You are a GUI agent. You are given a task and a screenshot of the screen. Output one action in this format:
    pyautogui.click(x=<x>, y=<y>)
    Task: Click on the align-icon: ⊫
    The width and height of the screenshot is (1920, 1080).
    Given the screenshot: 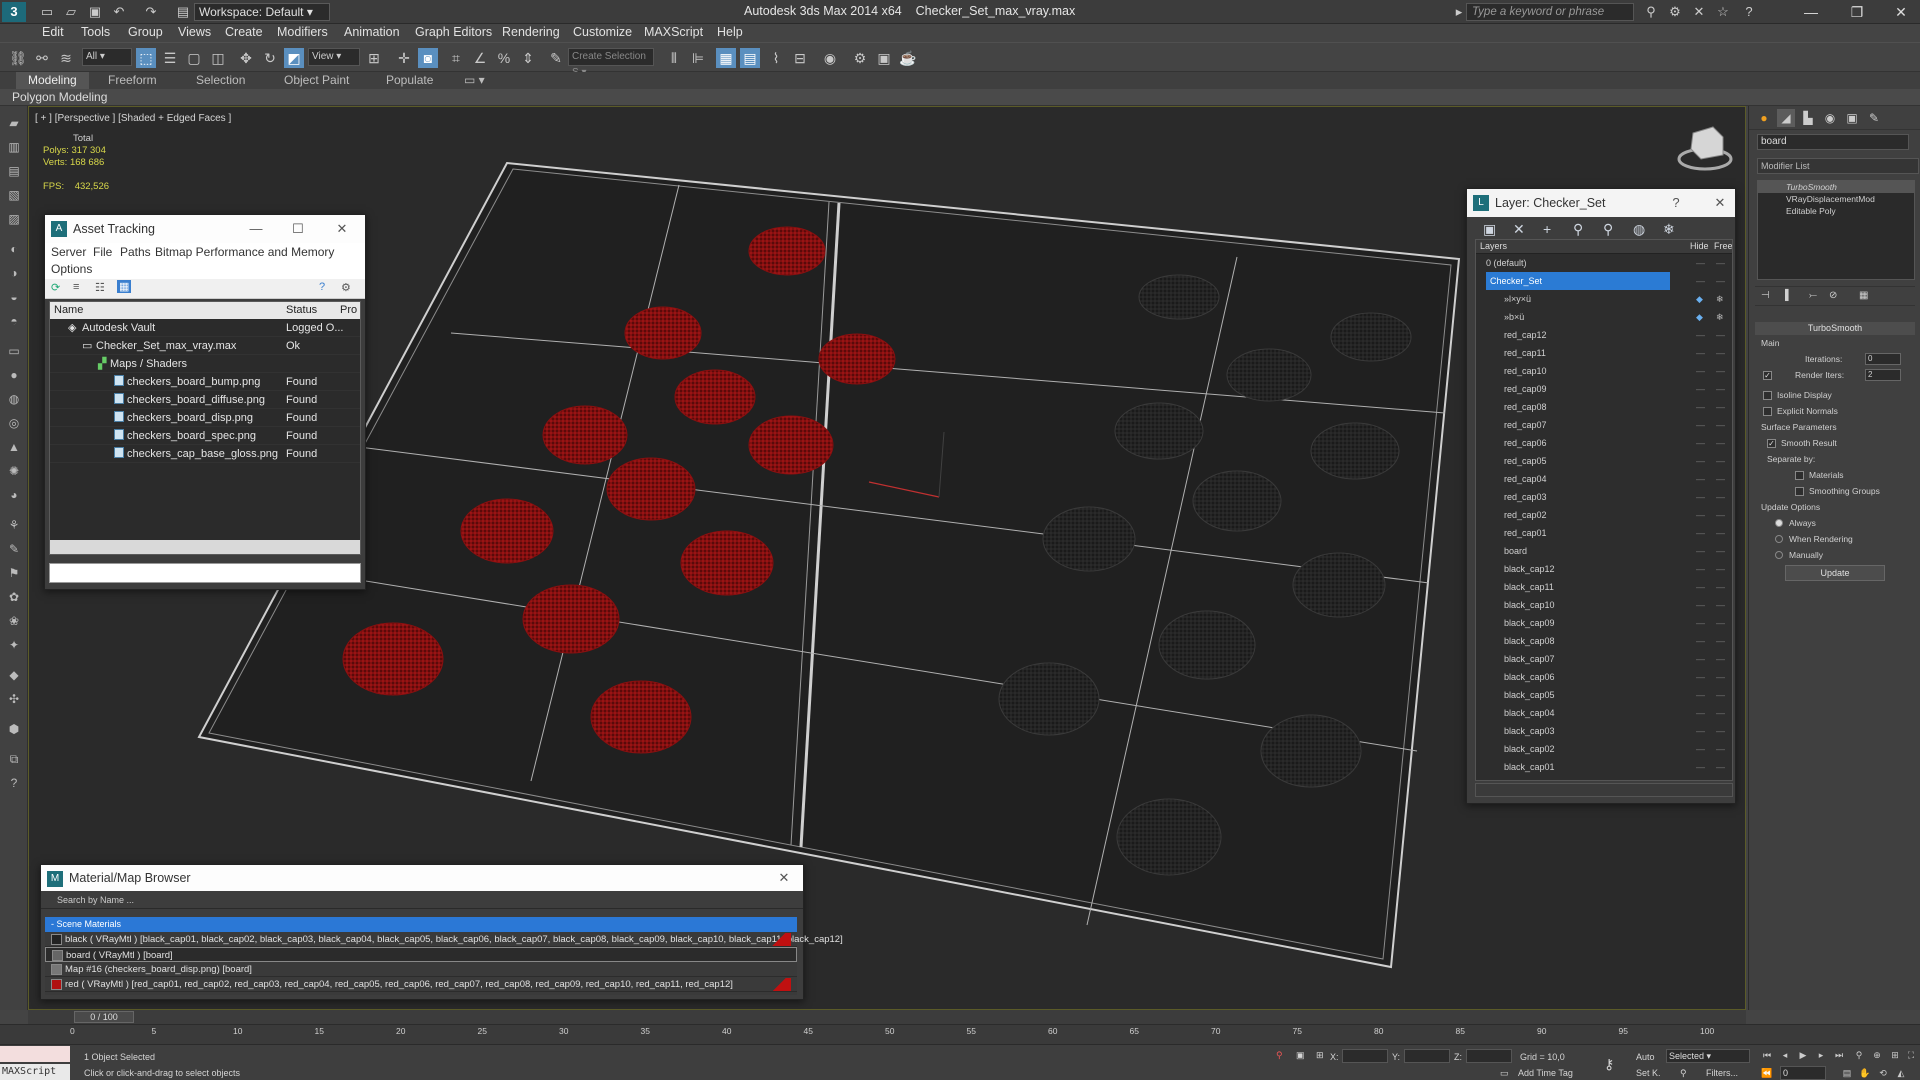 What is the action you would take?
    pyautogui.click(x=698, y=58)
    